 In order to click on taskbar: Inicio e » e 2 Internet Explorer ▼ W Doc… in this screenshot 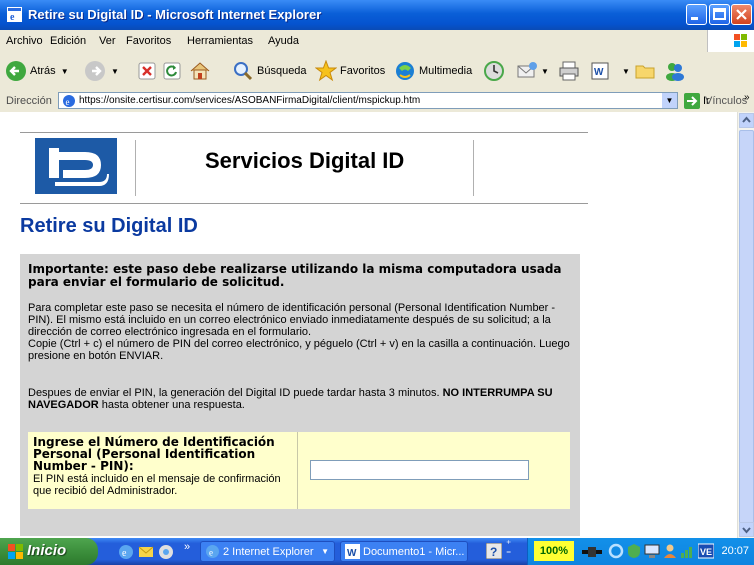, I will do `click(377, 551)`.